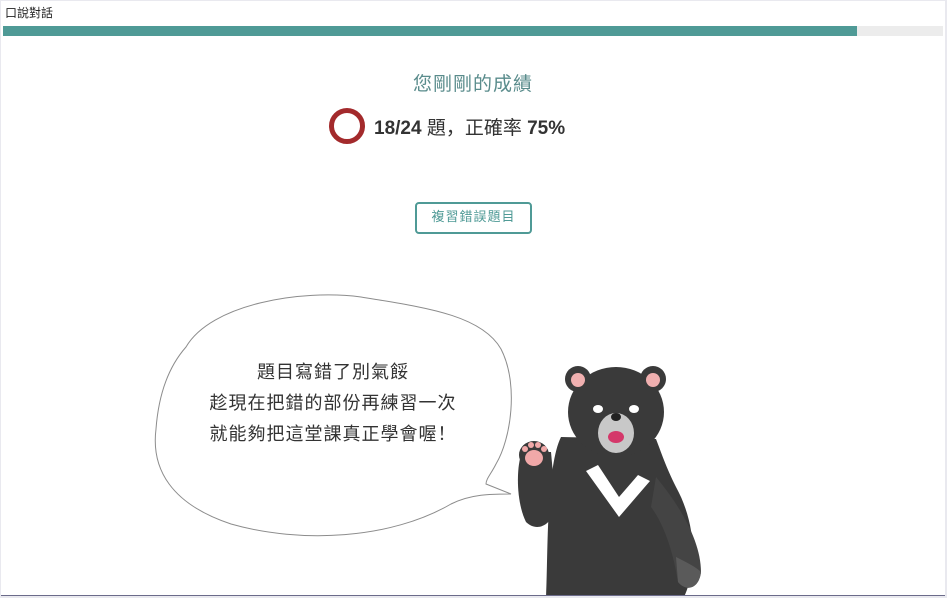 The width and height of the screenshot is (947, 598). I want to click on progress-bar, so click(473, 31).